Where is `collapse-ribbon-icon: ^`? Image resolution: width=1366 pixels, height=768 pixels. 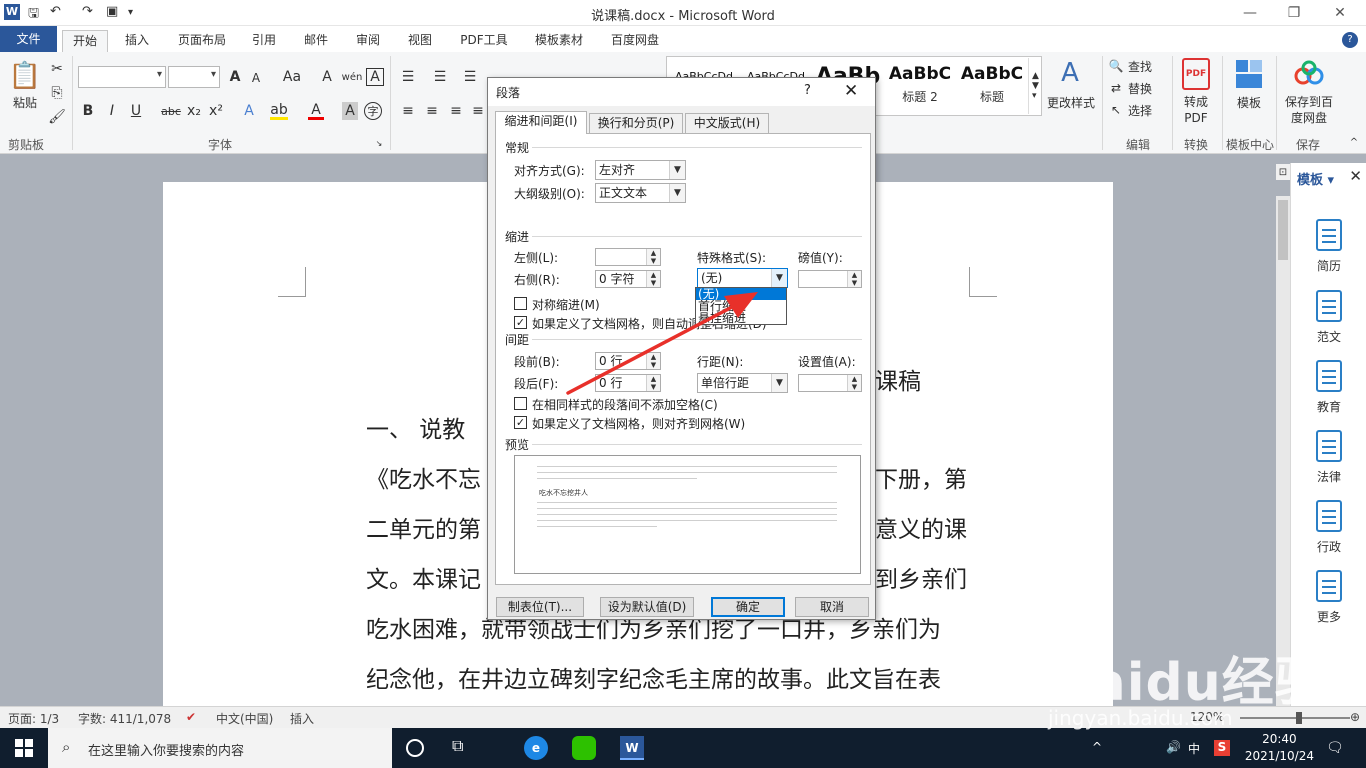 collapse-ribbon-icon: ^ is located at coordinates (1354, 142).